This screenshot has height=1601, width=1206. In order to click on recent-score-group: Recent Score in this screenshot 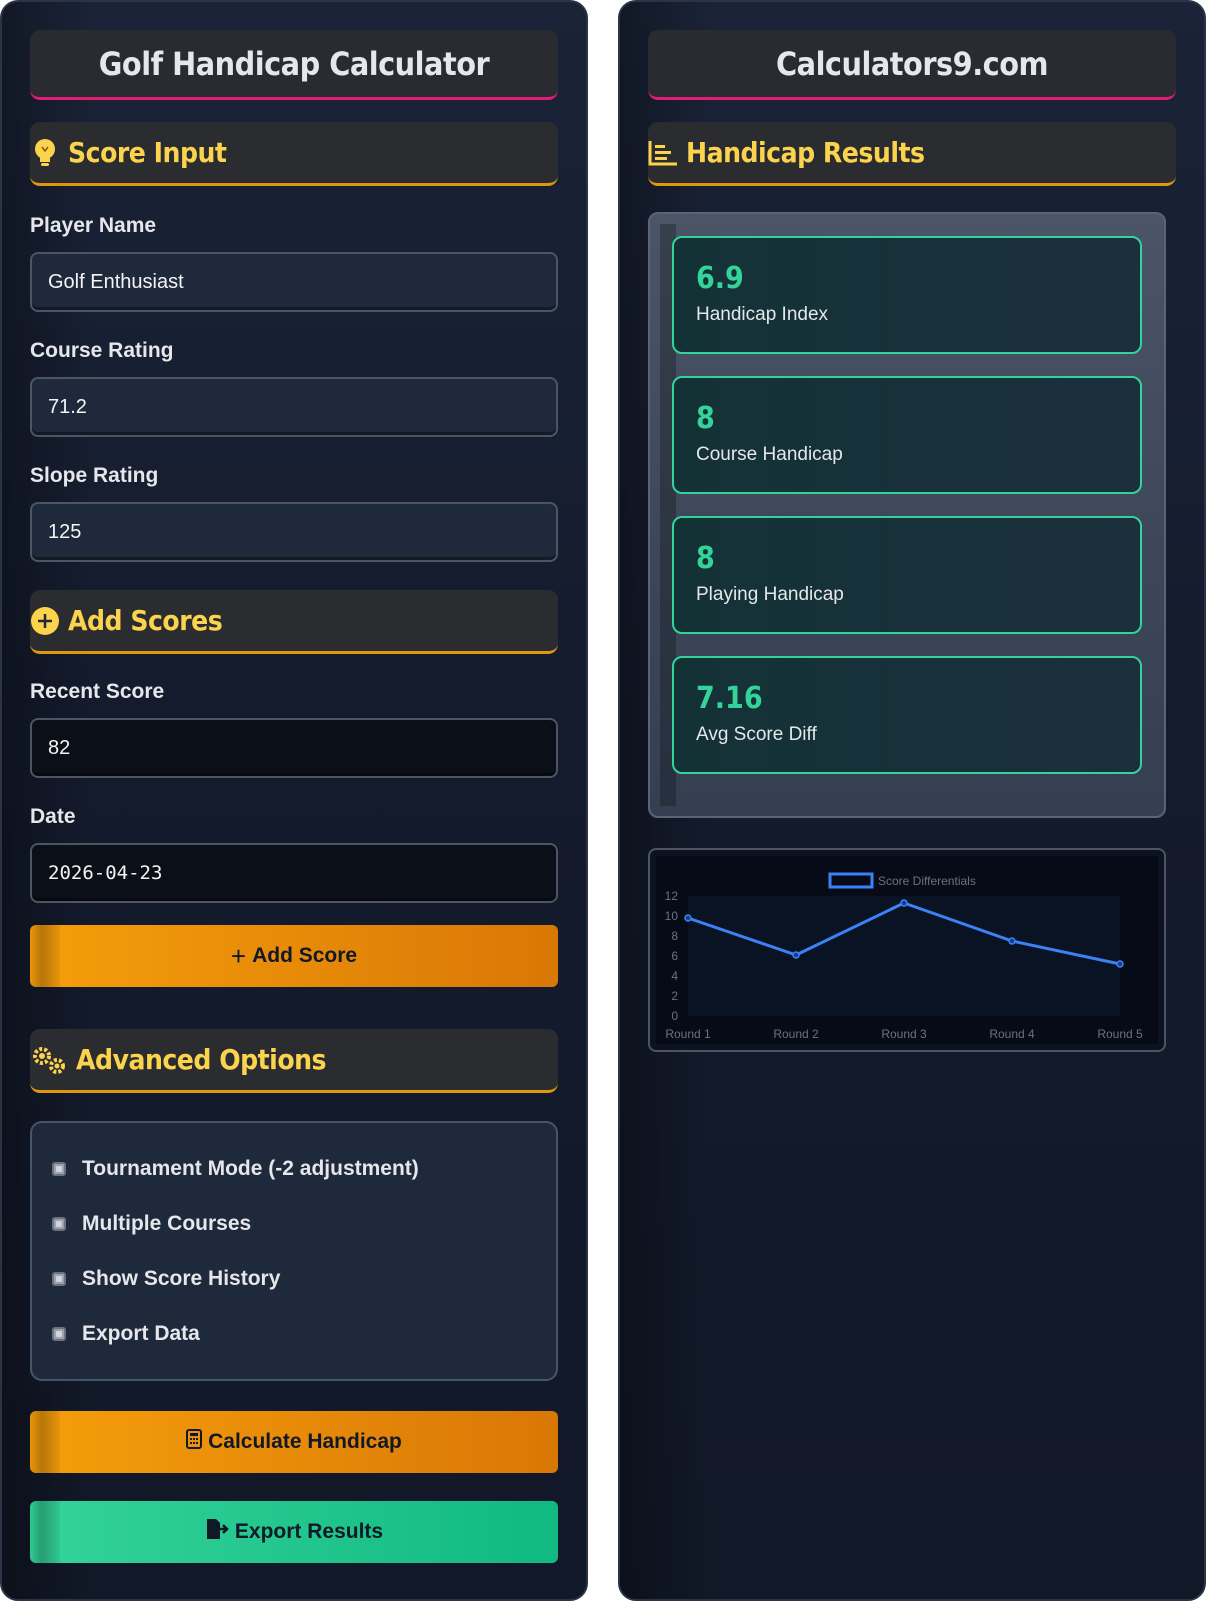, I will do `click(294, 729)`.